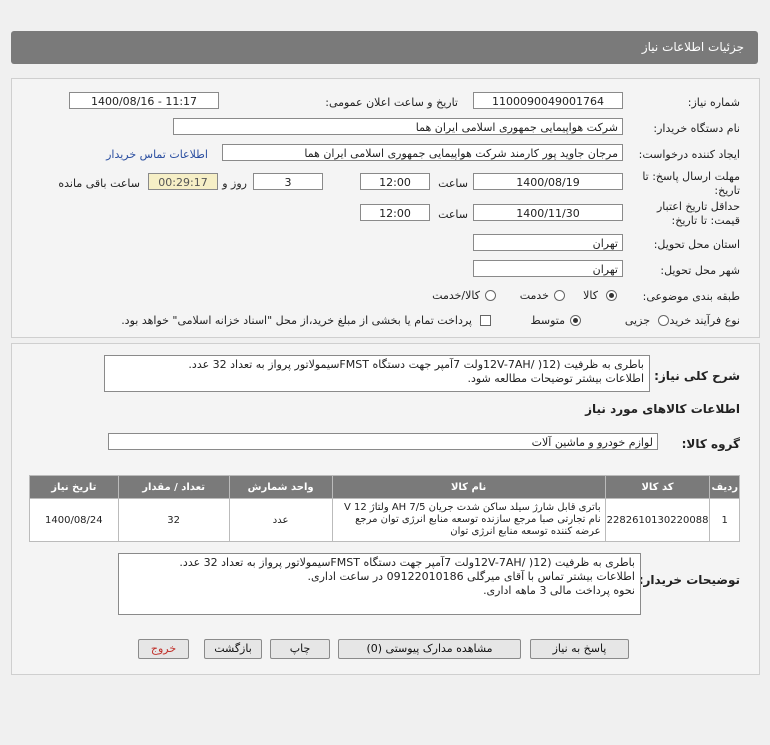 The image size is (770, 745). What do you see at coordinates (157, 154) in the screenshot?
I see `buyer-contact-link: اطلاعات تماس خریدار` at bounding box center [157, 154].